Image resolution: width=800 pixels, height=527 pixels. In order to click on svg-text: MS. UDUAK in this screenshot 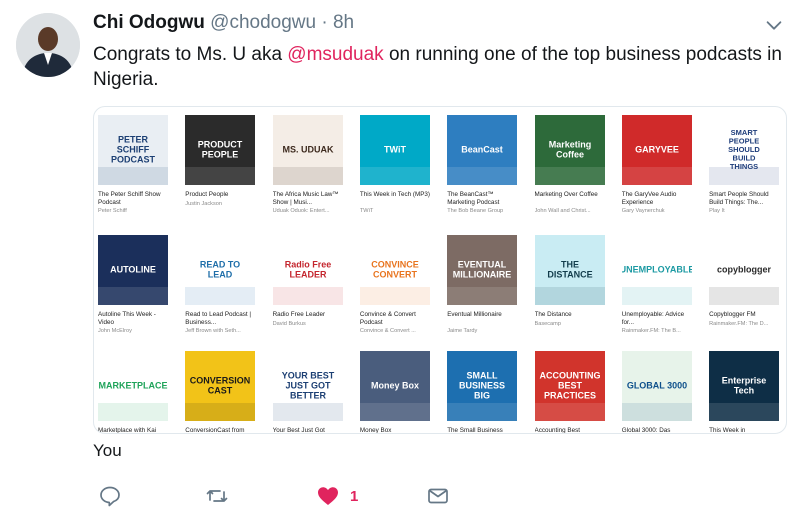, I will do `click(307, 149)`.